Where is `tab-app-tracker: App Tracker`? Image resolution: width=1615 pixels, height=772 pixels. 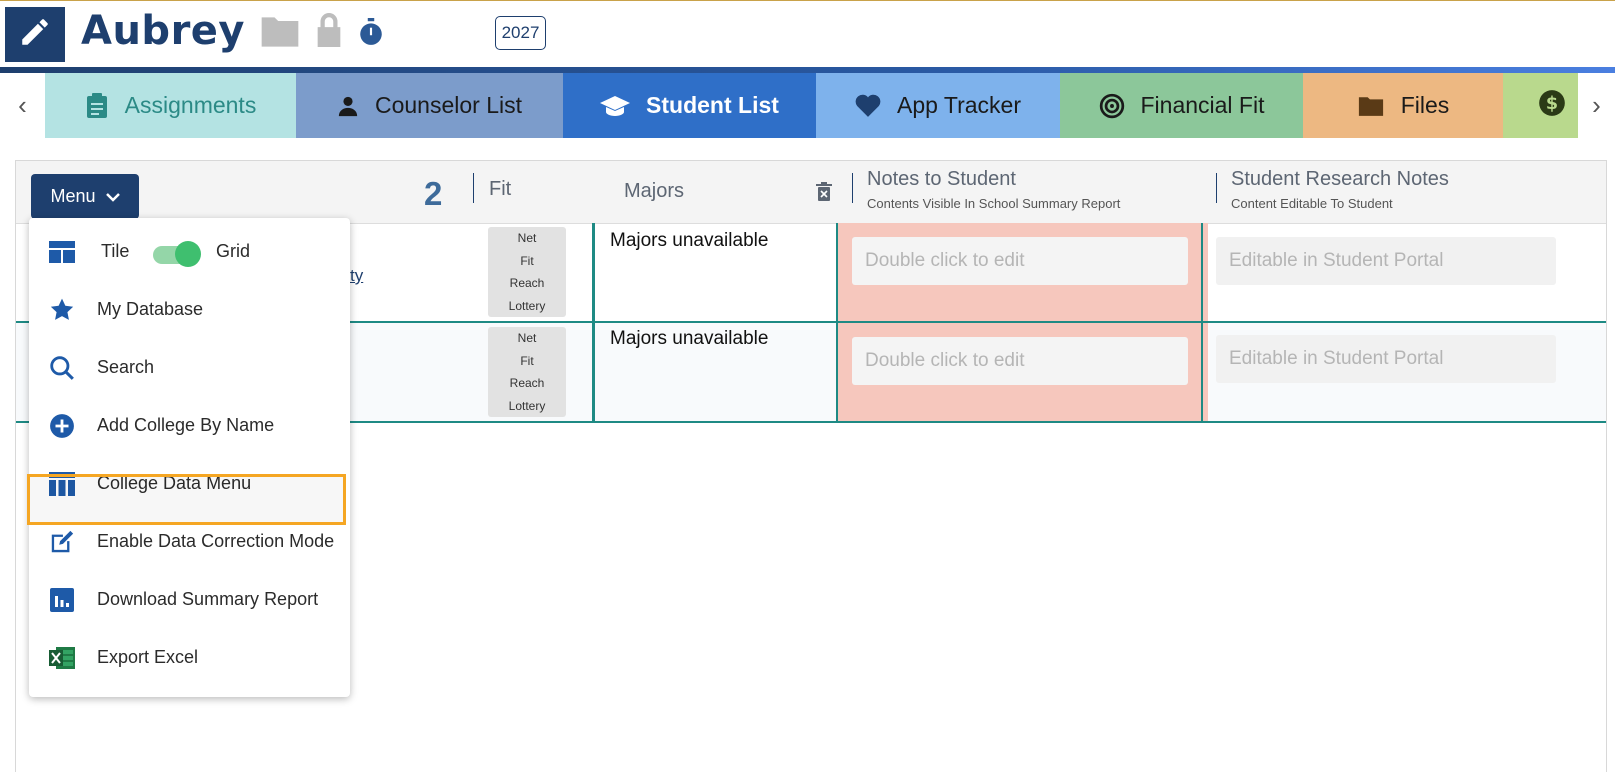
tab-app-tracker: App Tracker is located at coordinates (938, 105).